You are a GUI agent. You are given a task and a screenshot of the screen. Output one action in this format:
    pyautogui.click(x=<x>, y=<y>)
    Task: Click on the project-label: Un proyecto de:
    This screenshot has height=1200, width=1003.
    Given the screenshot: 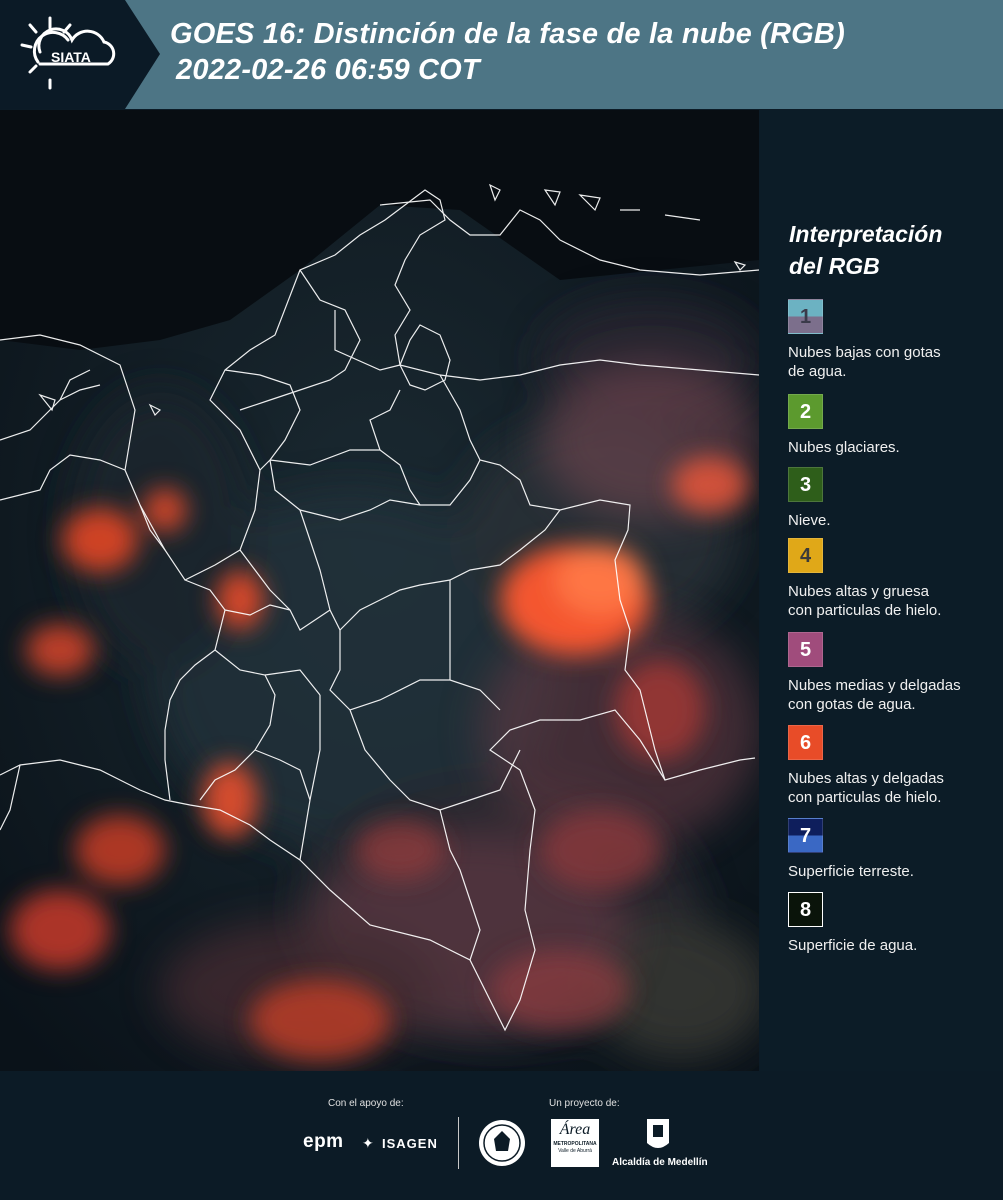 What is the action you would take?
    pyautogui.click(x=584, y=1103)
    